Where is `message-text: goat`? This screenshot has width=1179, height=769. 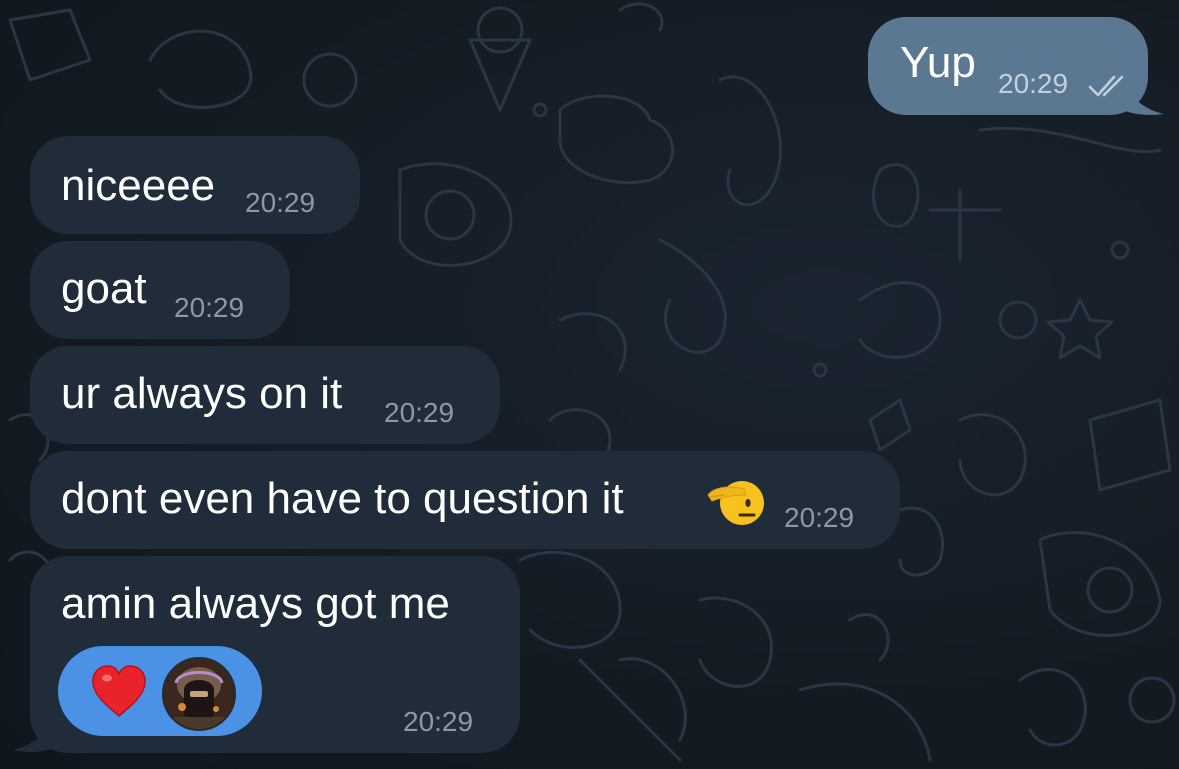 message-text: goat is located at coordinates (104, 288).